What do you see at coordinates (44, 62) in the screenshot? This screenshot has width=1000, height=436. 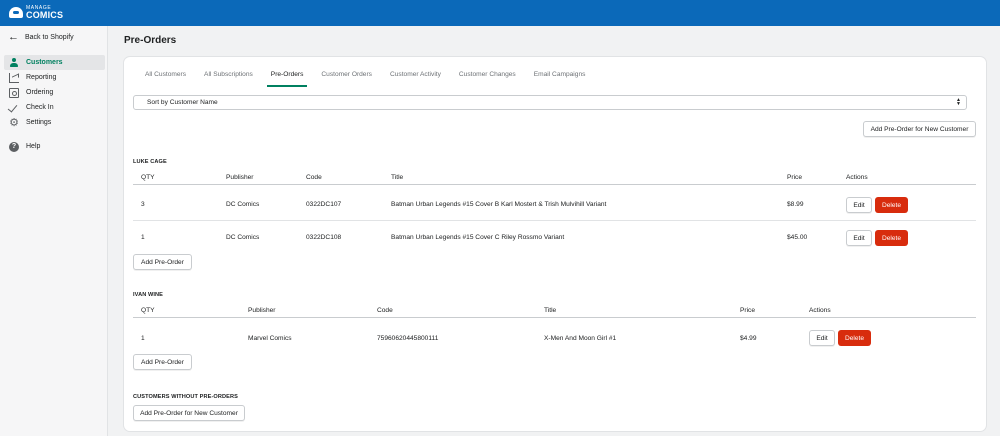 I see `sidebar-item-label: Customers` at bounding box center [44, 62].